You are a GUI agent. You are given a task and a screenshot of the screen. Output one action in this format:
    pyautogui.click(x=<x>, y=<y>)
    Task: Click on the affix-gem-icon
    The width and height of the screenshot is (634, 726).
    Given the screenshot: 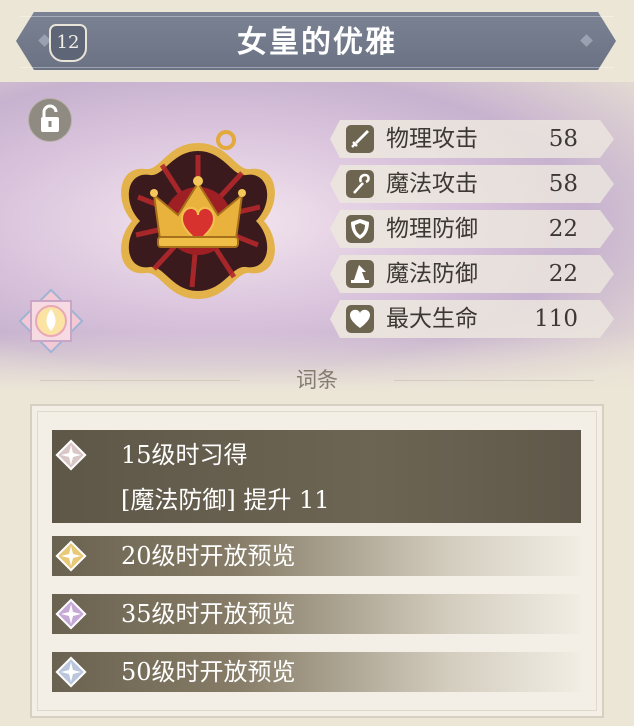 What is the action you would take?
    pyautogui.click(x=71, y=455)
    